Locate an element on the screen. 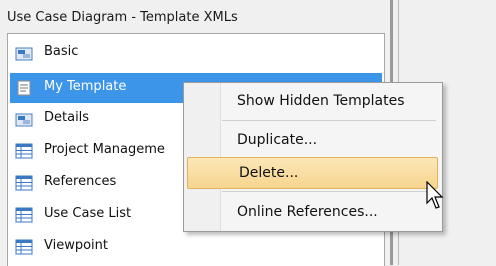  list-item-label: My Template is located at coordinates (85, 86).